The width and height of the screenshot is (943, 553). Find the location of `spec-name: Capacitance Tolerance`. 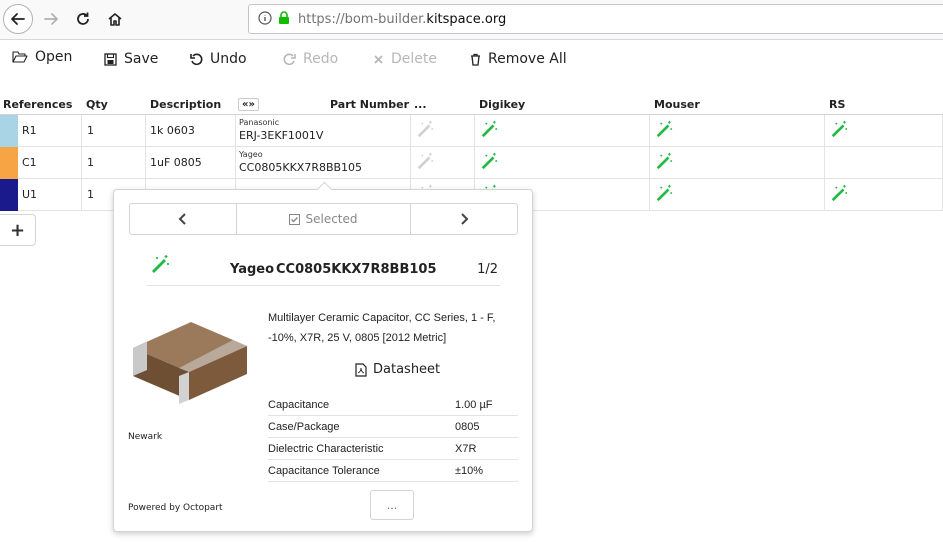

spec-name: Capacitance Tolerance is located at coordinates (324, 470).